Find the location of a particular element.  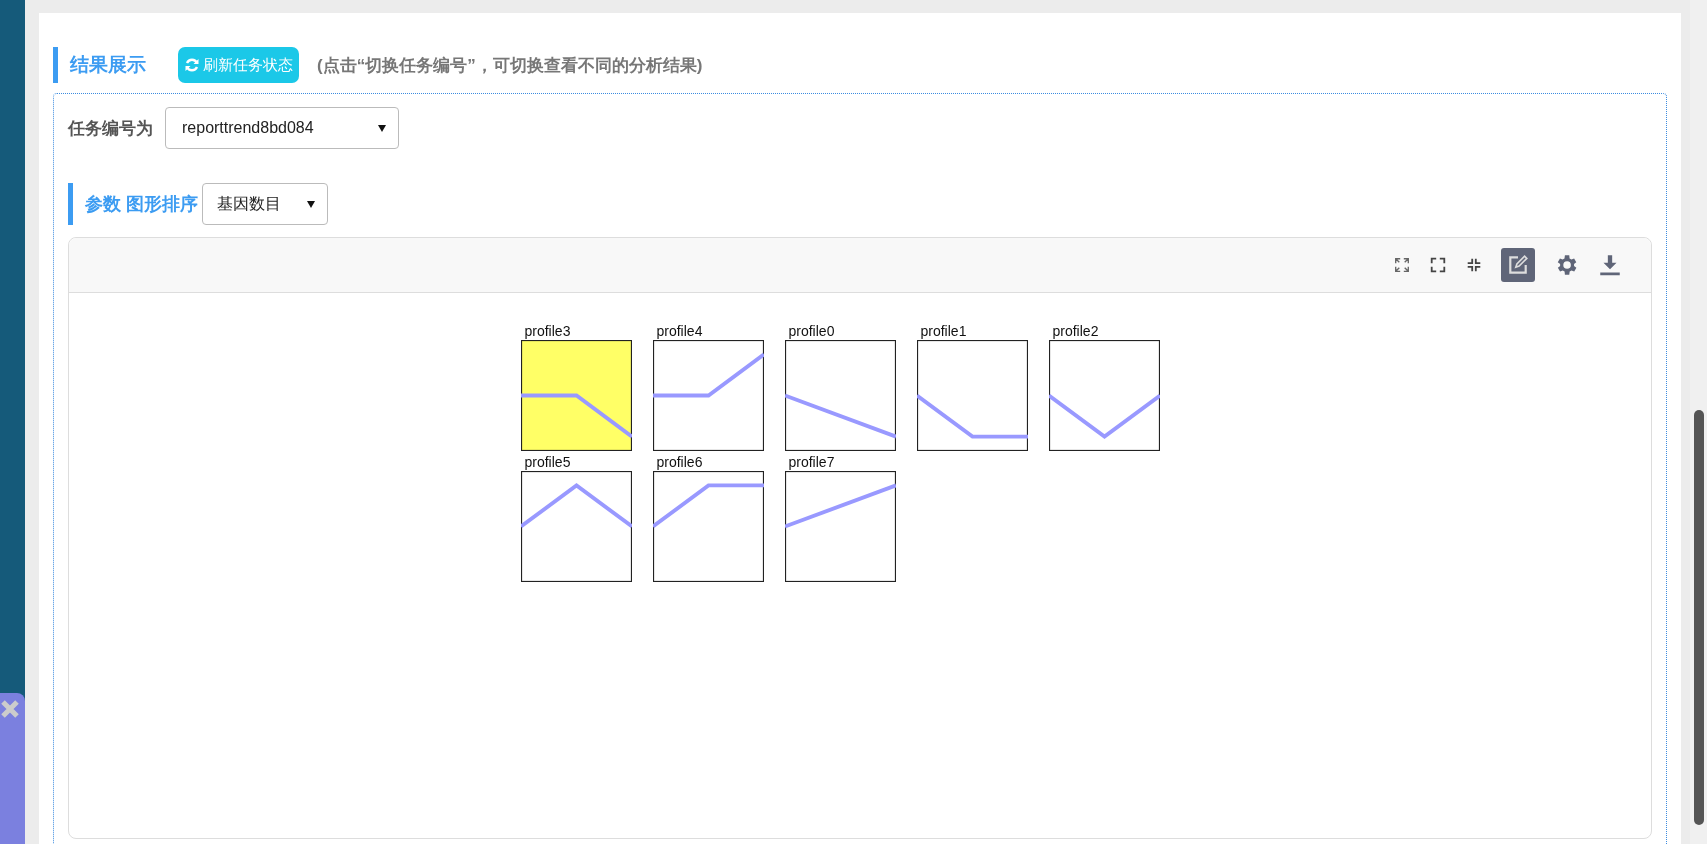

profile-label: profile3 is located at coordinates (547, 331).